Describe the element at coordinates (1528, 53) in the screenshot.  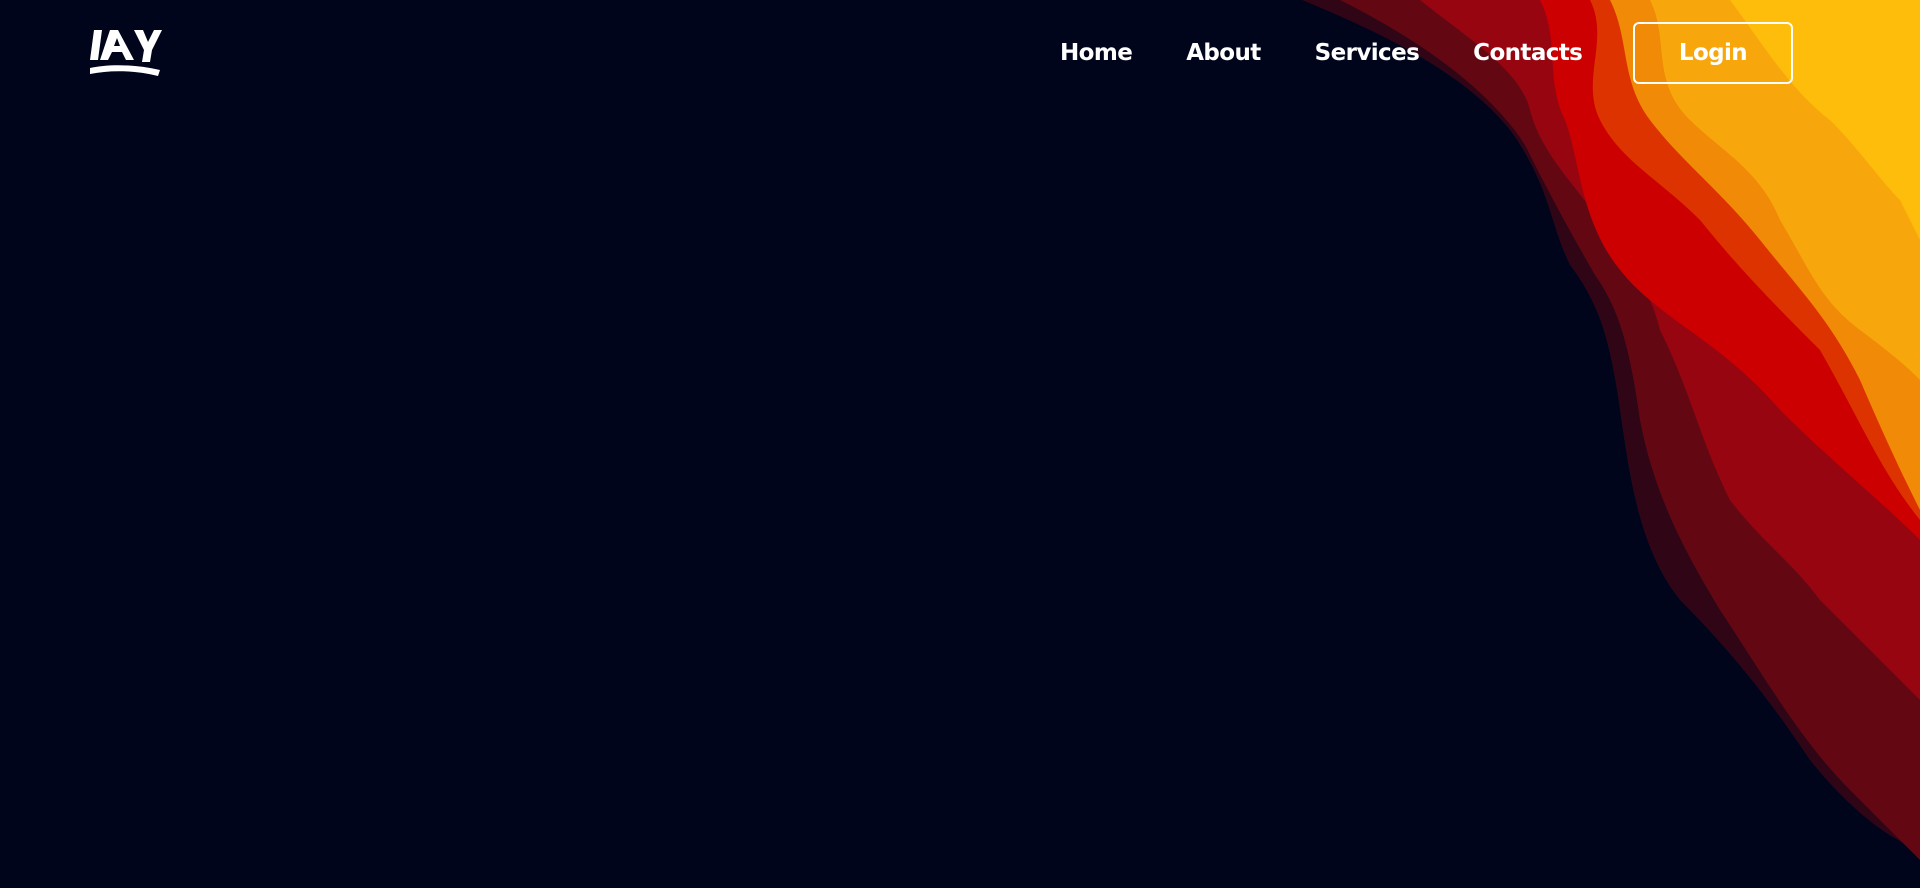
I see `nav-link-contacts: Contacts` at that location.